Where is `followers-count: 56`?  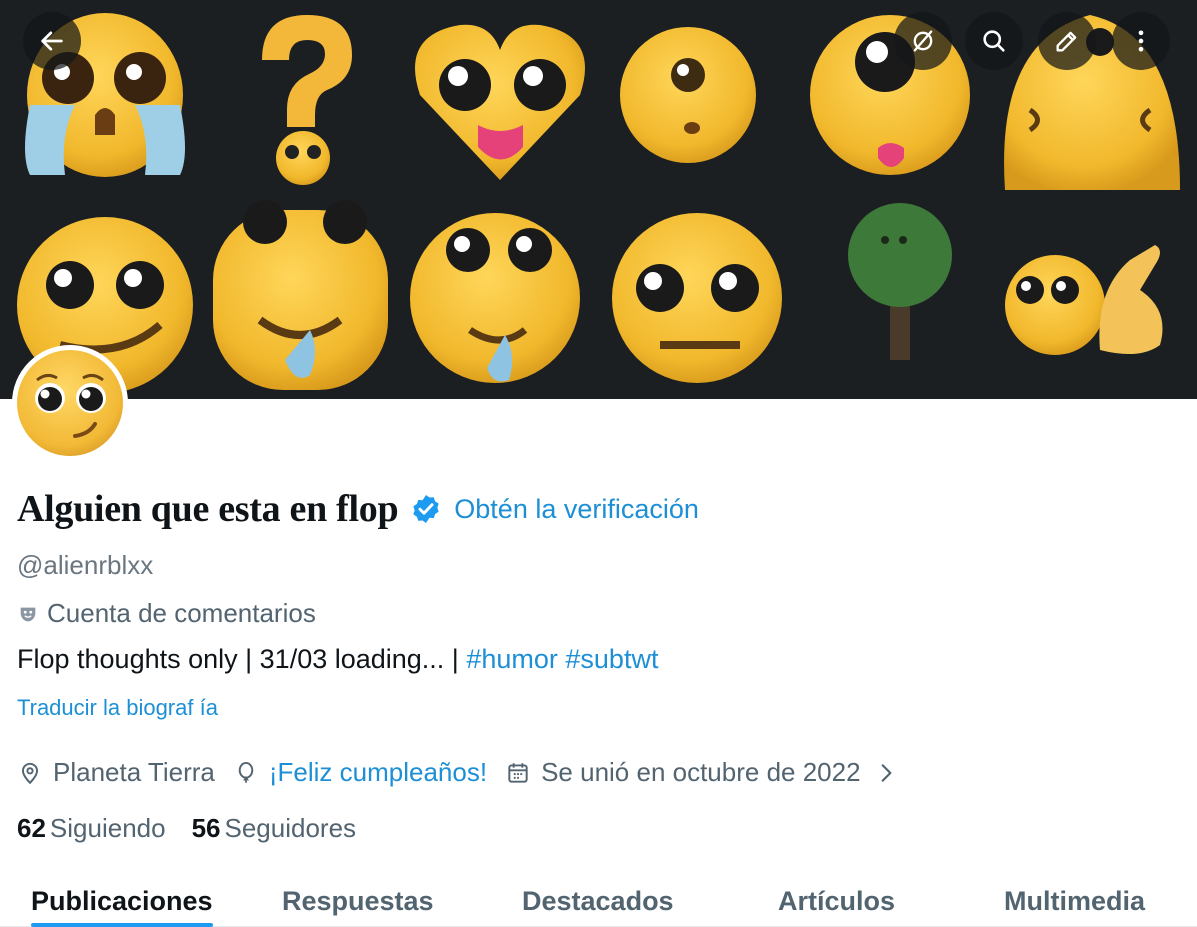
followers-count: 56 is located at coordinates (206, 828).